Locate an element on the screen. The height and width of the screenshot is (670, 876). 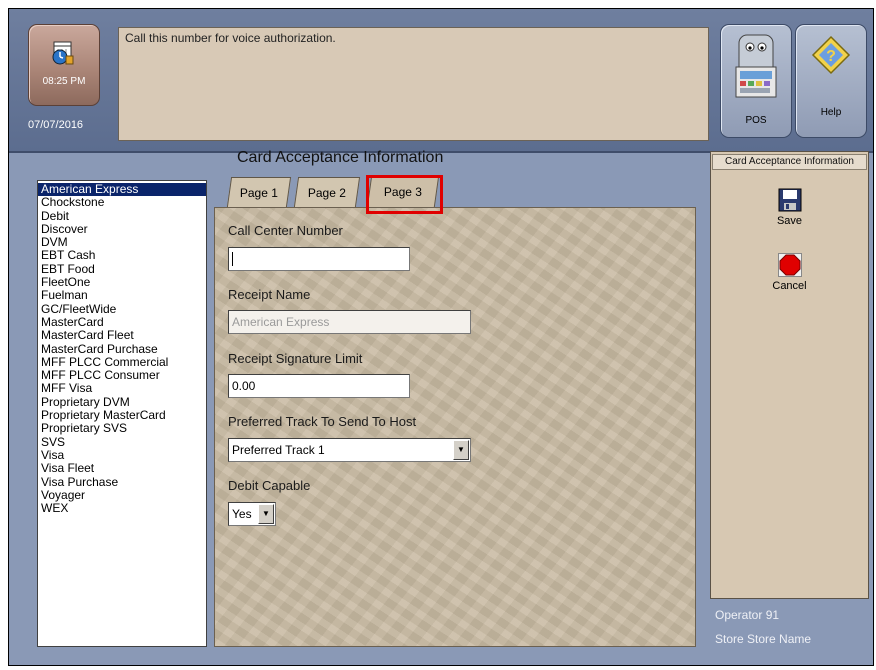
receipt-name-value: American Express is located at coordinates (281, 322).